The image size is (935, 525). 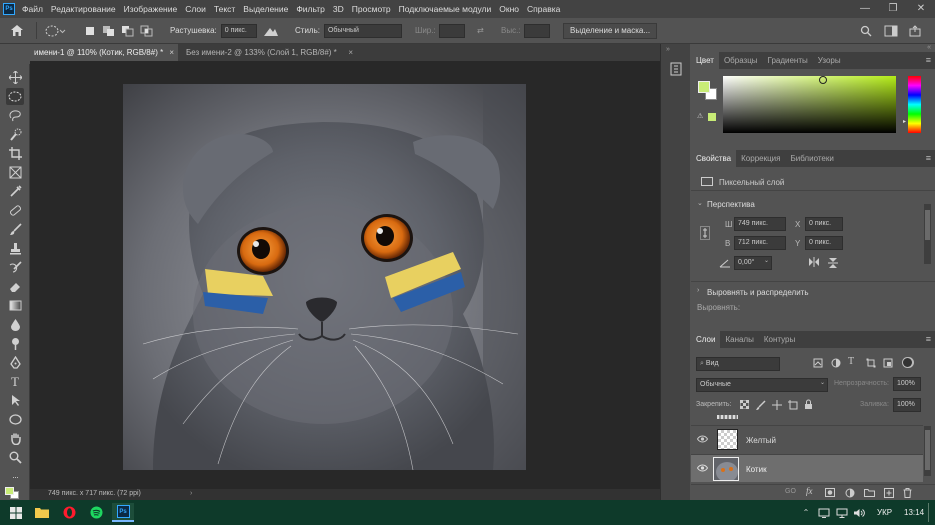 I want to click on filter-toggle-switch, so click(x=908, y=362).